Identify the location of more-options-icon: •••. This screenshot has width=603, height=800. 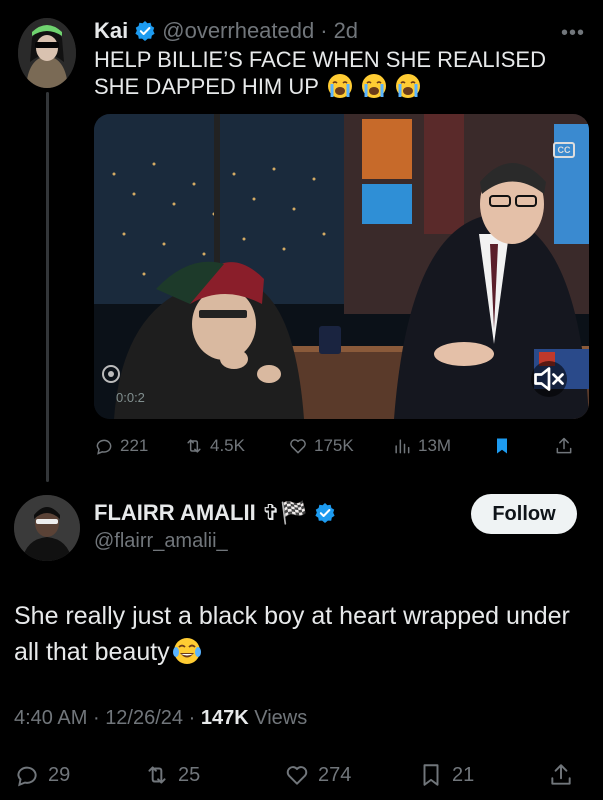
(573, 33).